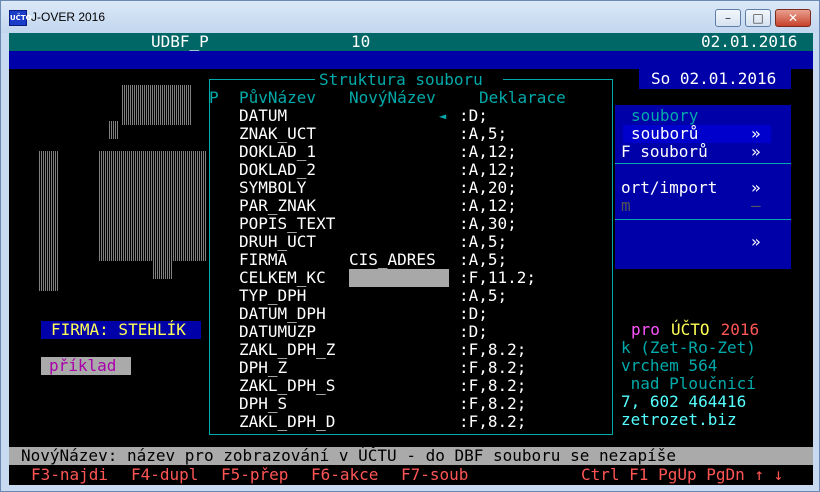 The width and height of the screenshot is (820, 492). What do you see at coordinates (700, 206) in the screenshot?
I see `menu-item: m –` at bounding box center [700, 206].